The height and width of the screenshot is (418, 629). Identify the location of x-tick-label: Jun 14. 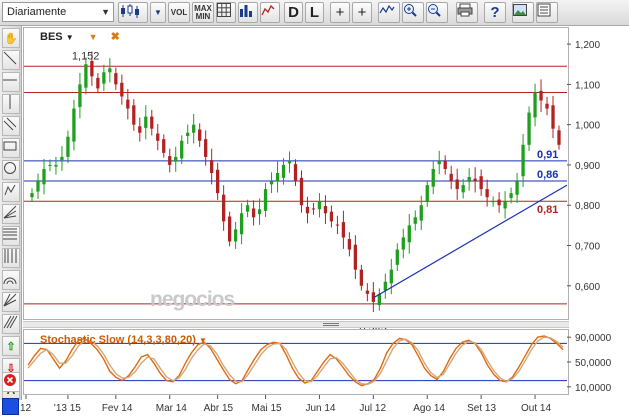
(320, 408).